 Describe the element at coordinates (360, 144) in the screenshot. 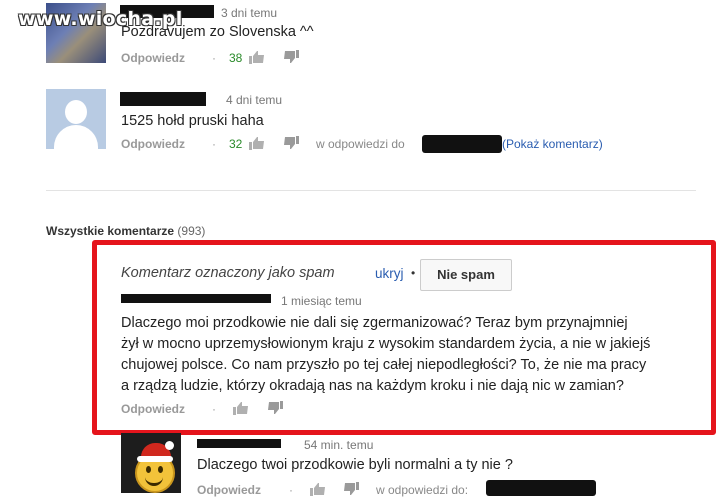

I see `in-reply-to-label: w odpowiedzi do` at that location.